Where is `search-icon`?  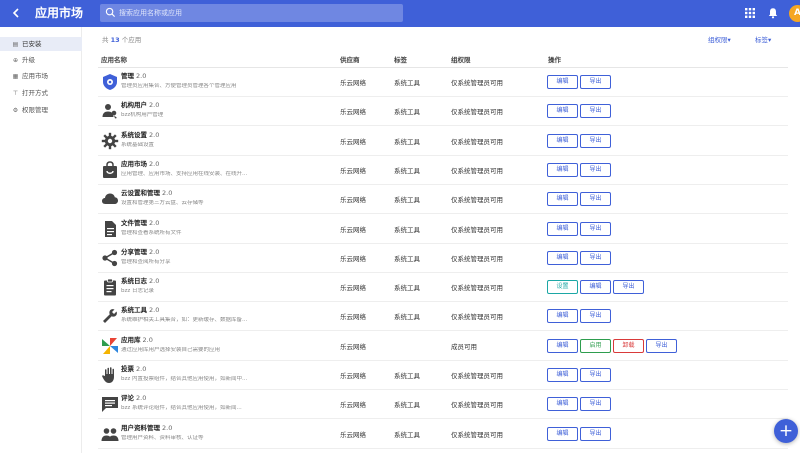 search-icon is located at coordinates (110, 12).